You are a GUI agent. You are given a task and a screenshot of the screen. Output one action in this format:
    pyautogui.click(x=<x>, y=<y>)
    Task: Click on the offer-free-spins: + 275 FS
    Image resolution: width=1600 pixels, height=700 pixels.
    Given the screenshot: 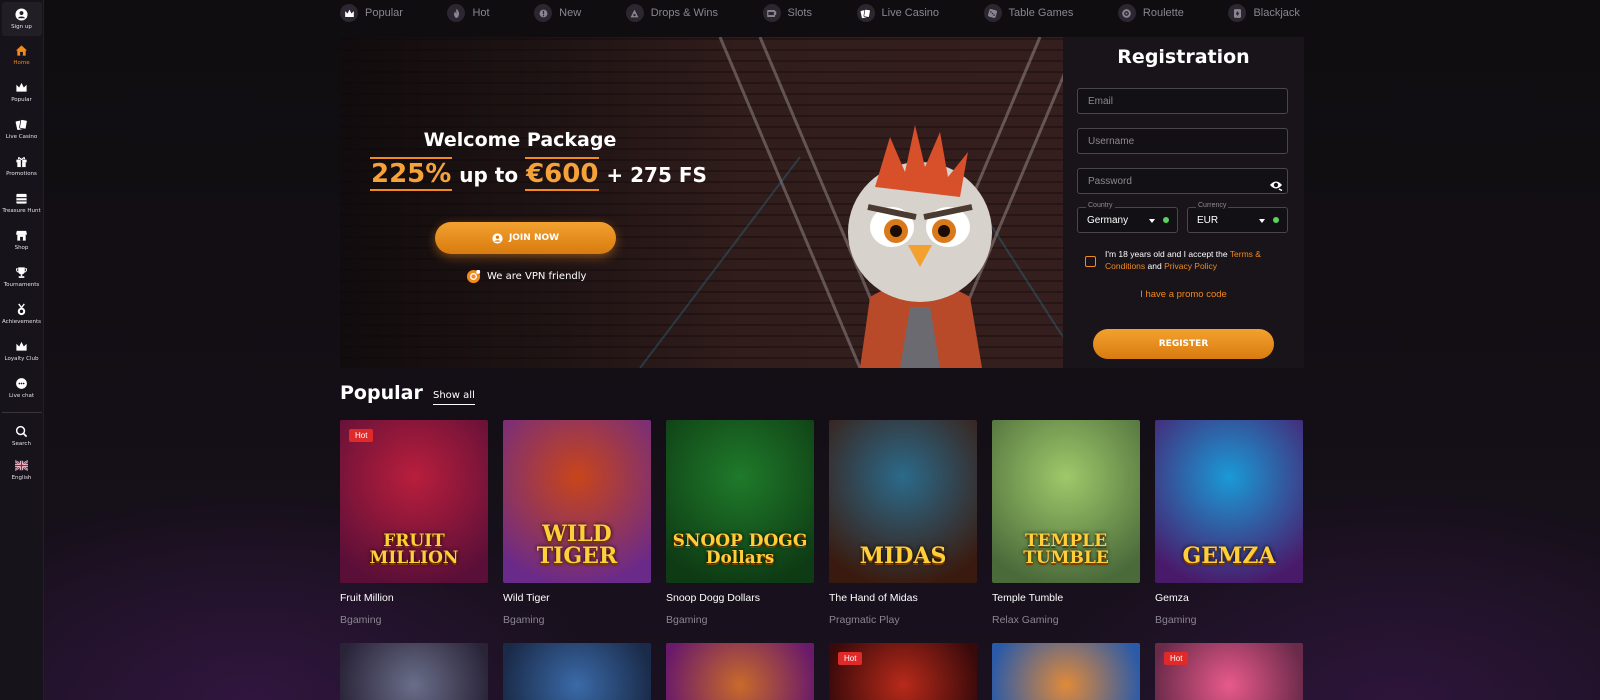 What is the action you would take?
    pyautogui.click(x=653, y=175)
    